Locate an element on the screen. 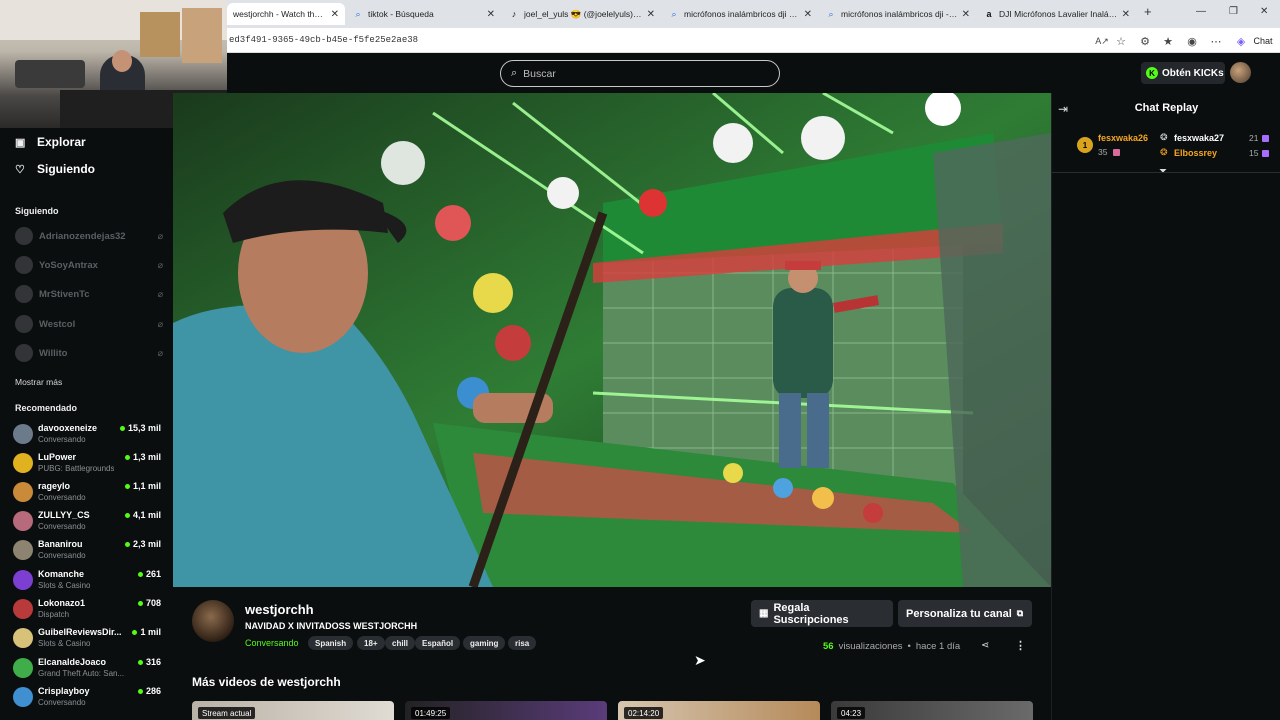  tab-title: micrófonos inalámbricos dji - Búsq is located at coordinates (899, 14).